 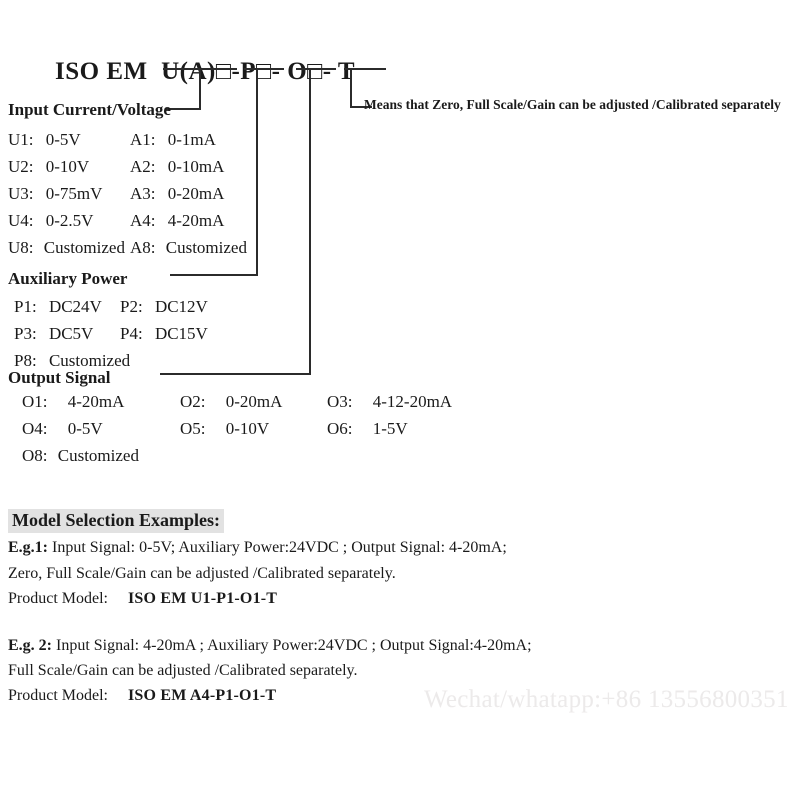 I want to click on section-heading-input: Input Current/Voltage, so click(x=89, y=109).